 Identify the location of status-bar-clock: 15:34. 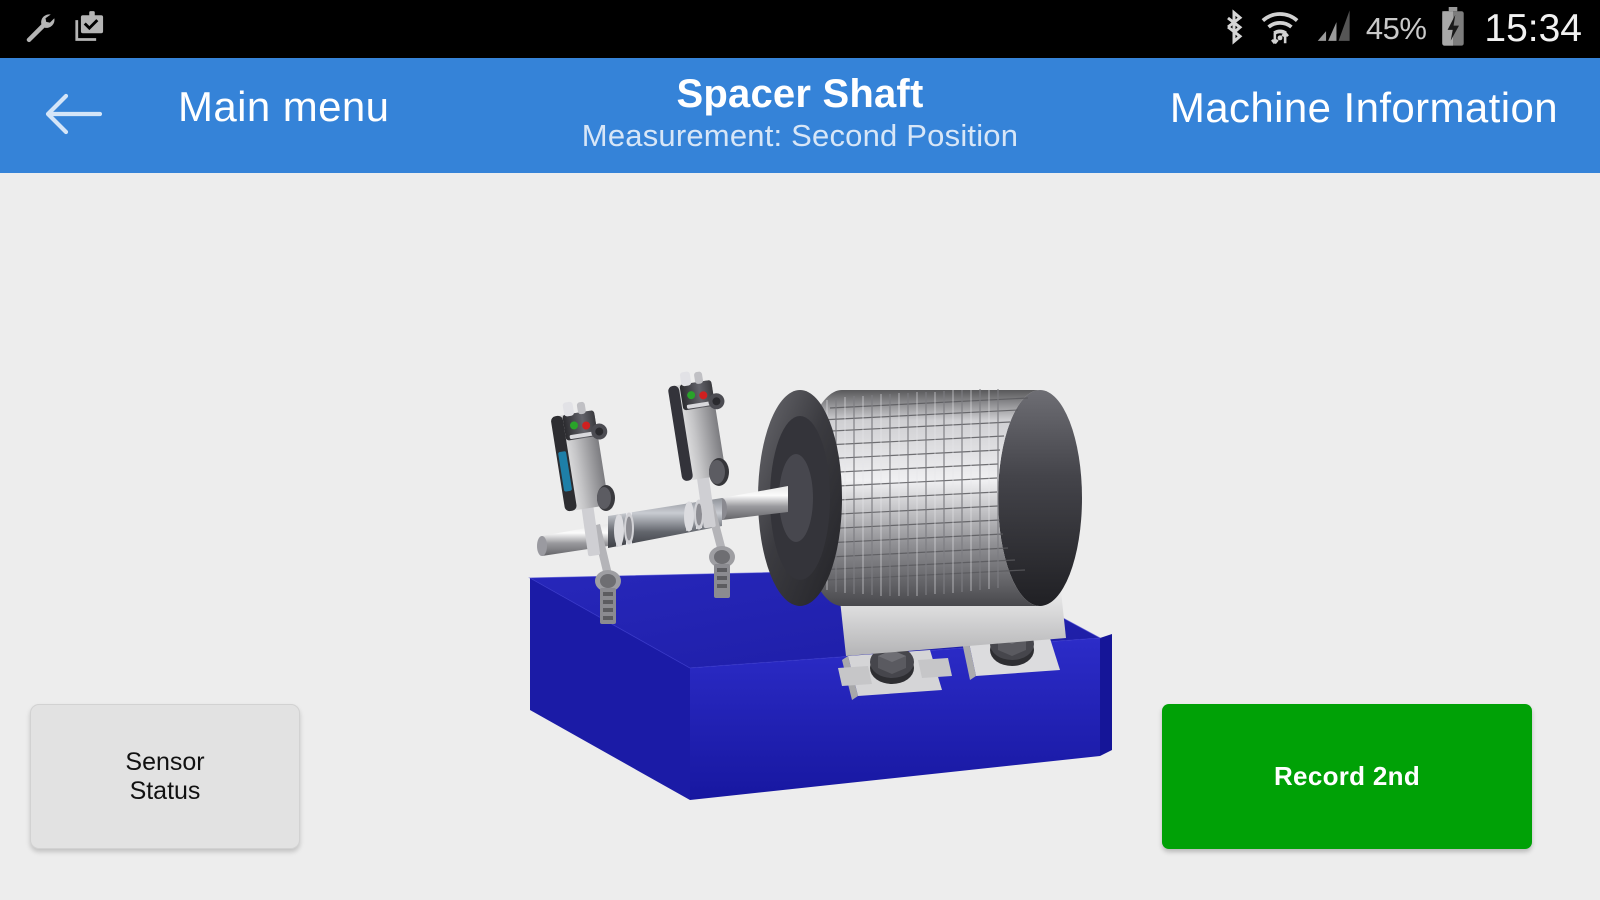
(1533, 28).